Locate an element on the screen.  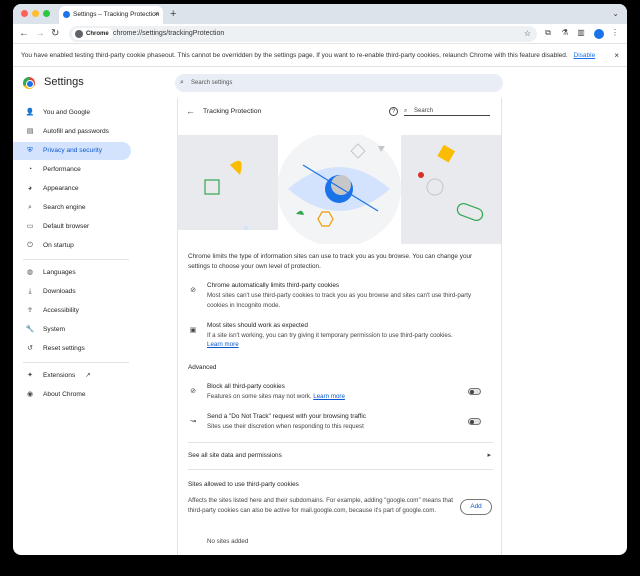
wrench-icon: 🔧 is located at coordinates (30, 329).